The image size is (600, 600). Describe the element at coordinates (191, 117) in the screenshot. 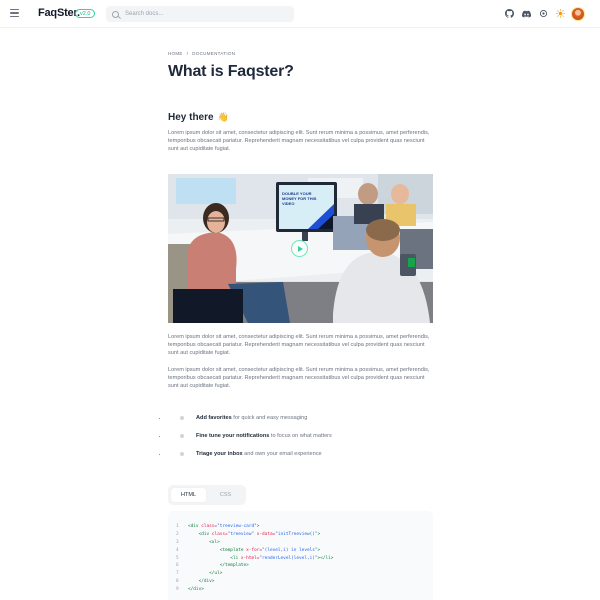

I see `section-heading-text: Hey there` at that location.